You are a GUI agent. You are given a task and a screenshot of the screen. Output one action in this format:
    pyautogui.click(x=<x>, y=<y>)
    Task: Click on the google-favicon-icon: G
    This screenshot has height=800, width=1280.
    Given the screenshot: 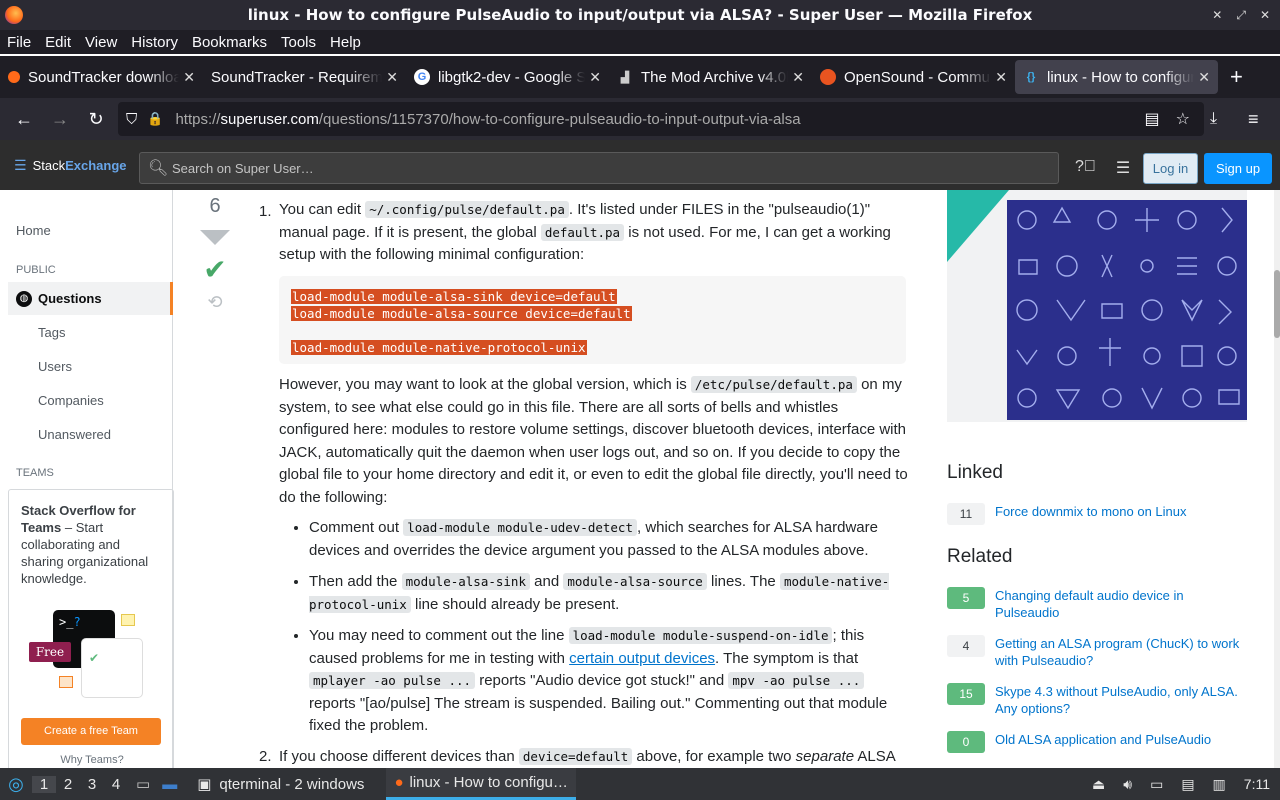 What is the action you would take?
    pyautogui.click(x=422, y=77)
    